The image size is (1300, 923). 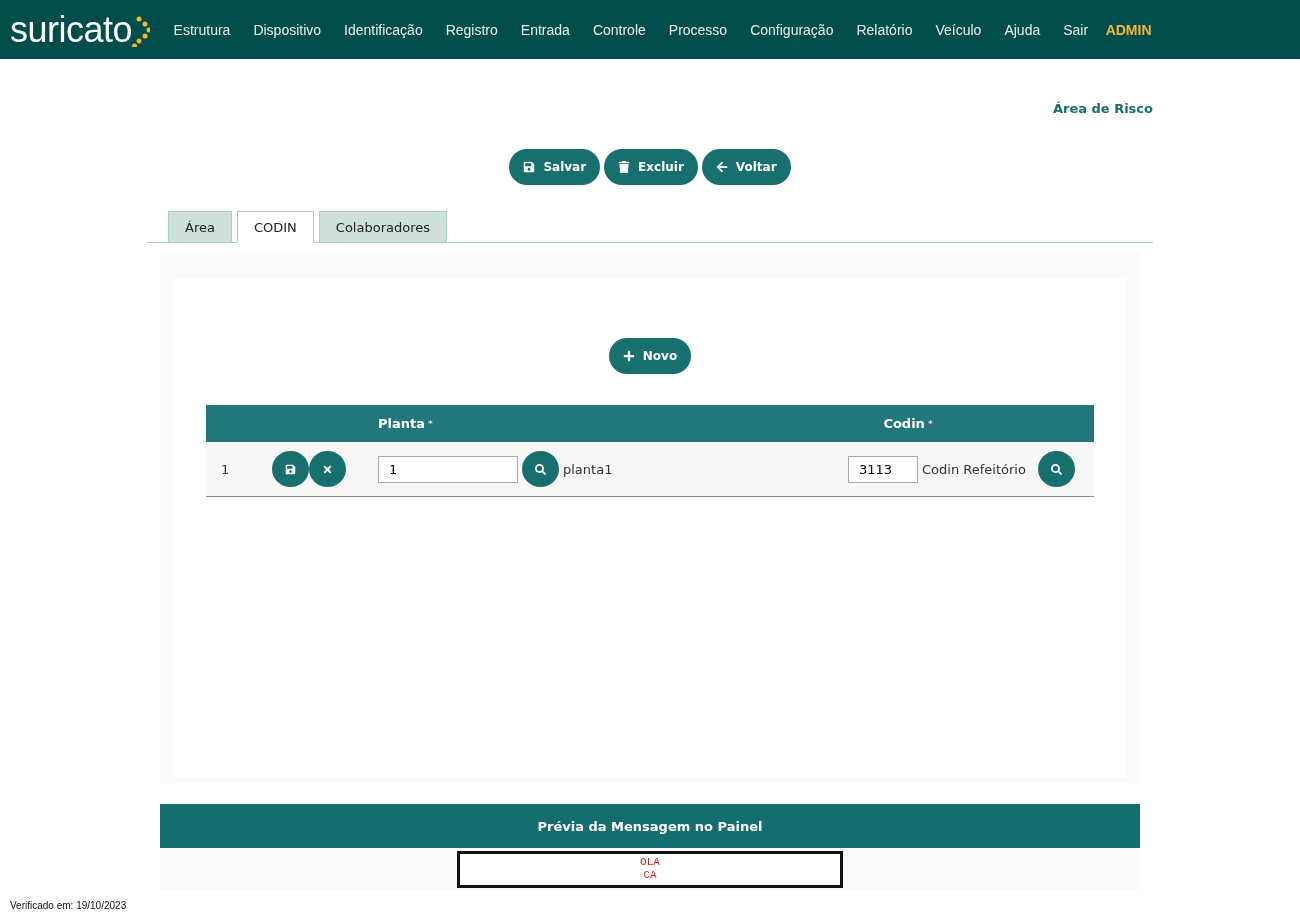 What do you see at coordinates (1075, 29) in the screenshot?
I see `nav-link: Sair` at bounding box center [1075, 29].